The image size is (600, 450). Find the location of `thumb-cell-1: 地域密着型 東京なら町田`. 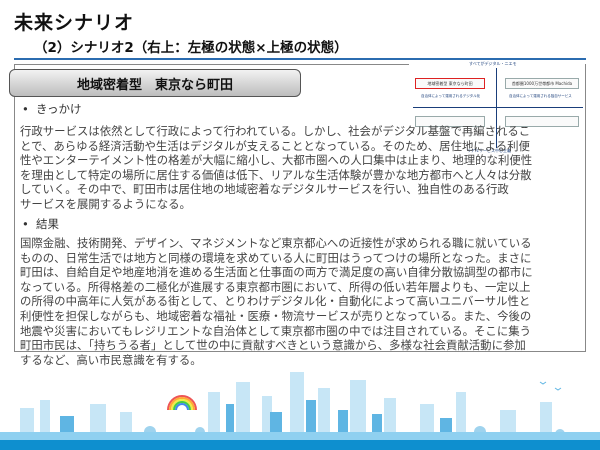

thumb-cell-1: 地域密着型 東京なら町田 is located at coordinates (450, 83).